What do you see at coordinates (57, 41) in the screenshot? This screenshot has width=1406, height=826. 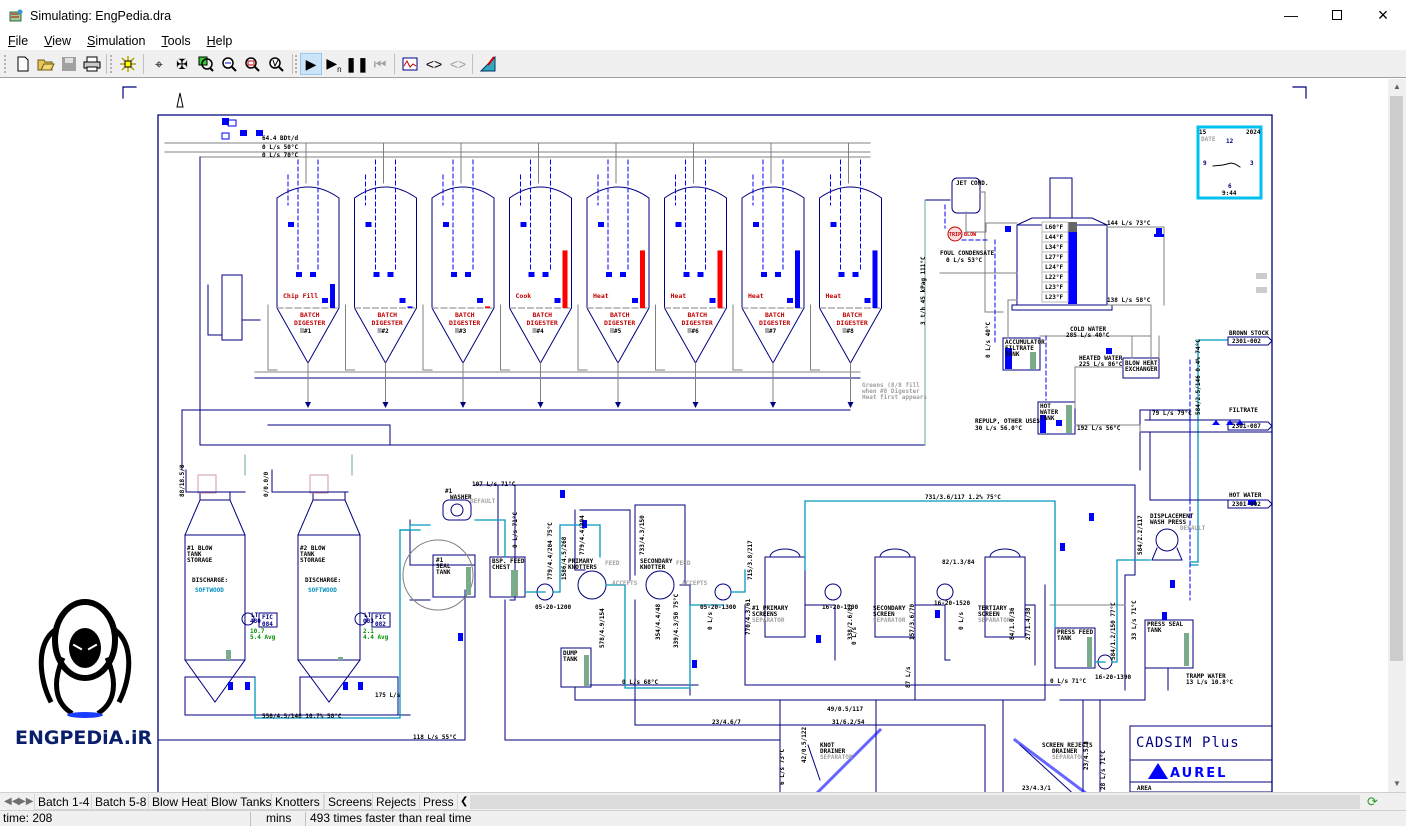 I see `menu-view: View` at bounding box center [57, 41].